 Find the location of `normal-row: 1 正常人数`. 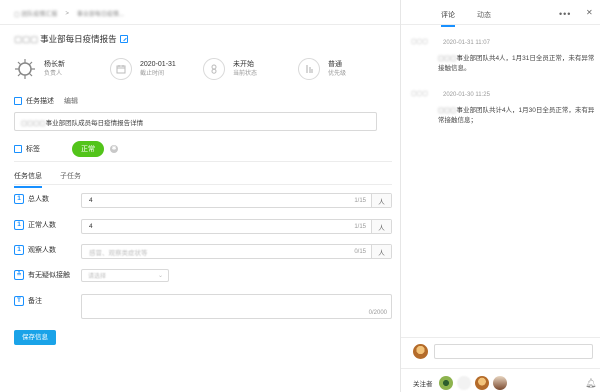

normal-row: 1 正常人数 is located at coordinates (47, 225).